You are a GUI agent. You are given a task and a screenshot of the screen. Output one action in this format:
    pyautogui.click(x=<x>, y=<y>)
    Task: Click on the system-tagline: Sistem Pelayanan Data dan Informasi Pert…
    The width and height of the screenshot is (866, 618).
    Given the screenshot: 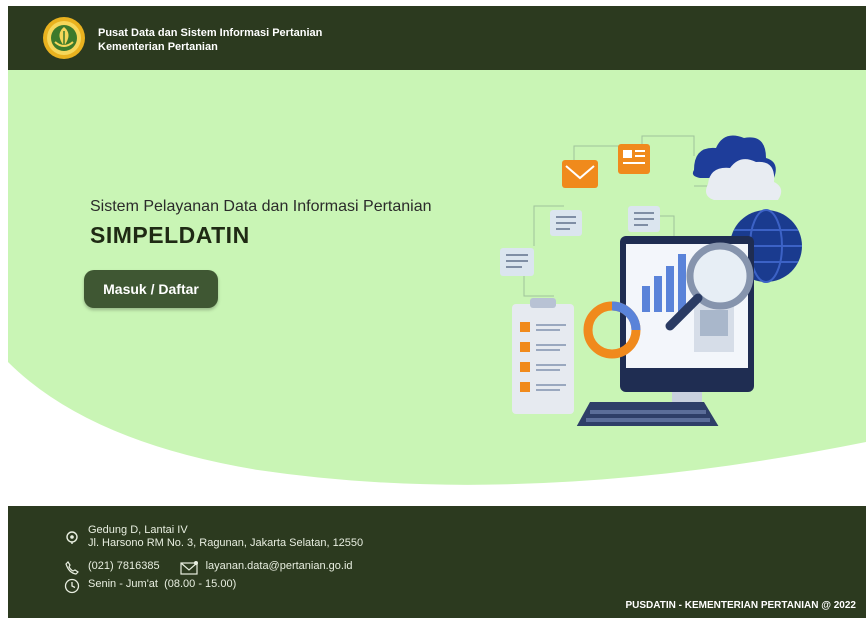 What is the action you would take?
    pyautogui.click(x=261, y=206)
    